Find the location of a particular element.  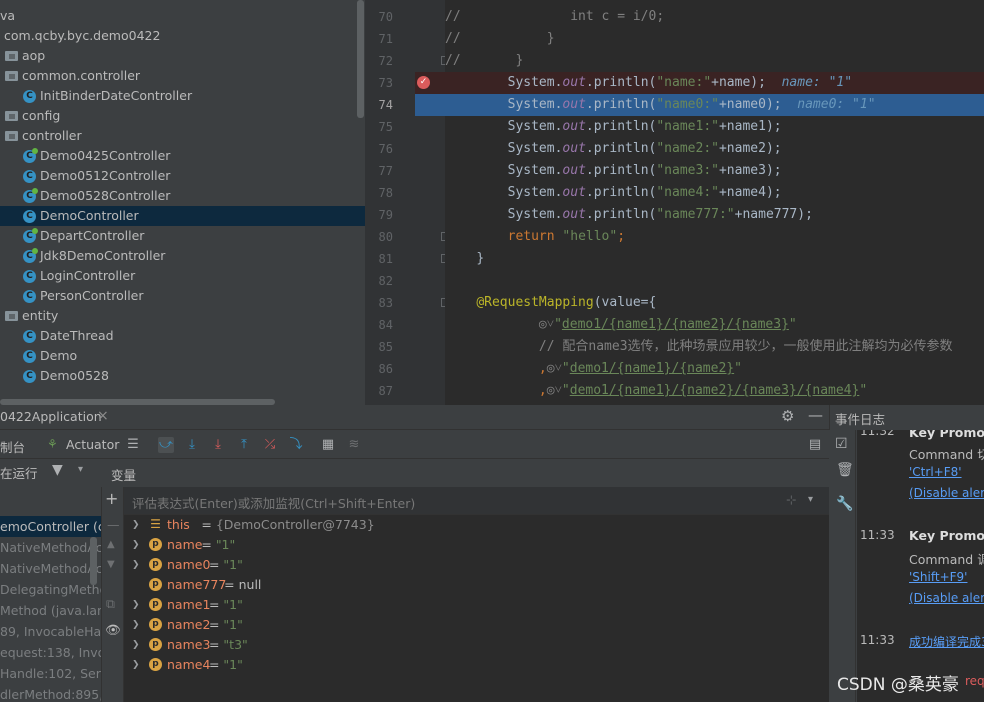

variable-row: ❯ p name1 = "1" is located at coordinates (476, 605).